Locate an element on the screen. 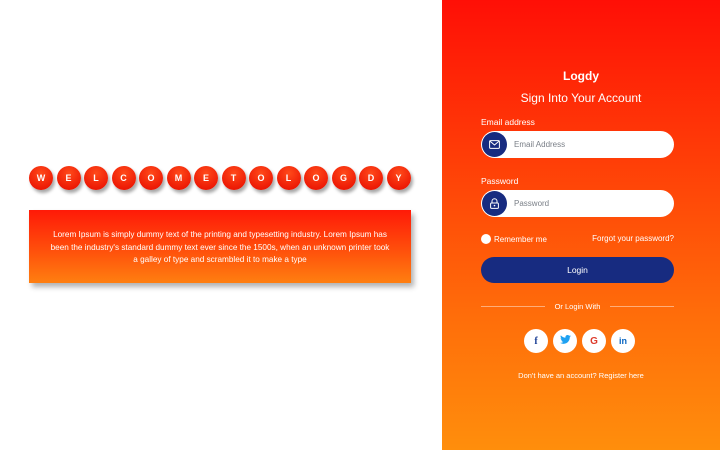  welcome-letter: C is located at coordinates (123, 178).